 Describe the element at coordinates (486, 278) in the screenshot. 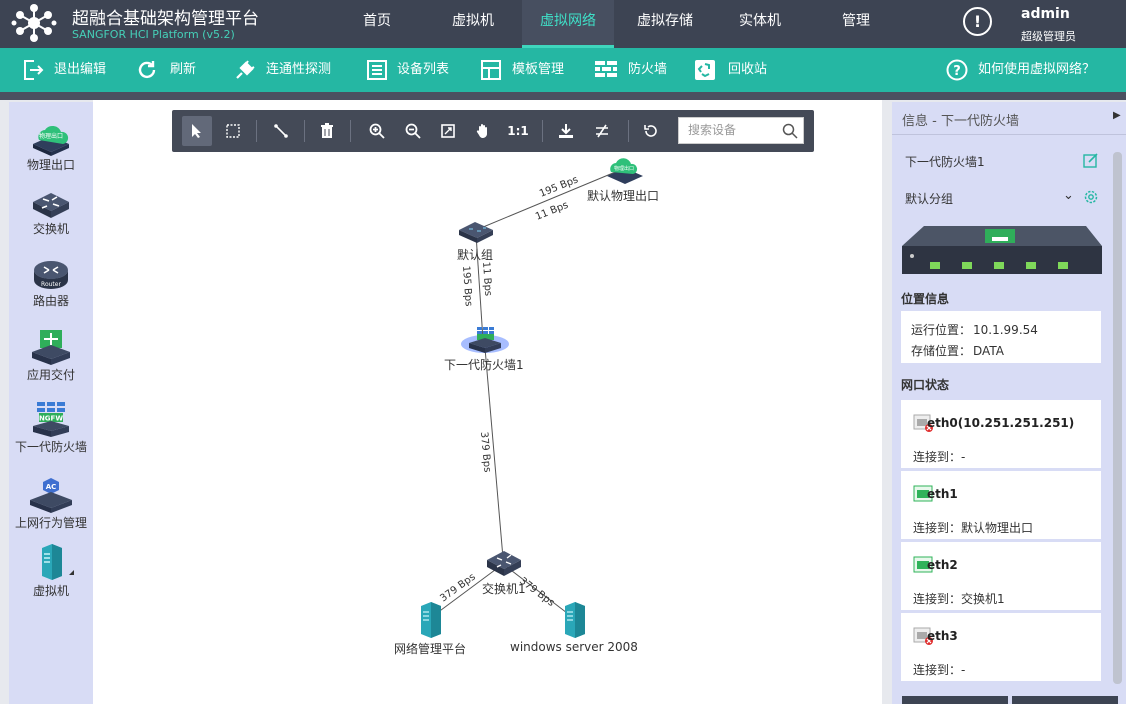

I see `link-label-group-ngfw-b: 11 Bps` at that location.